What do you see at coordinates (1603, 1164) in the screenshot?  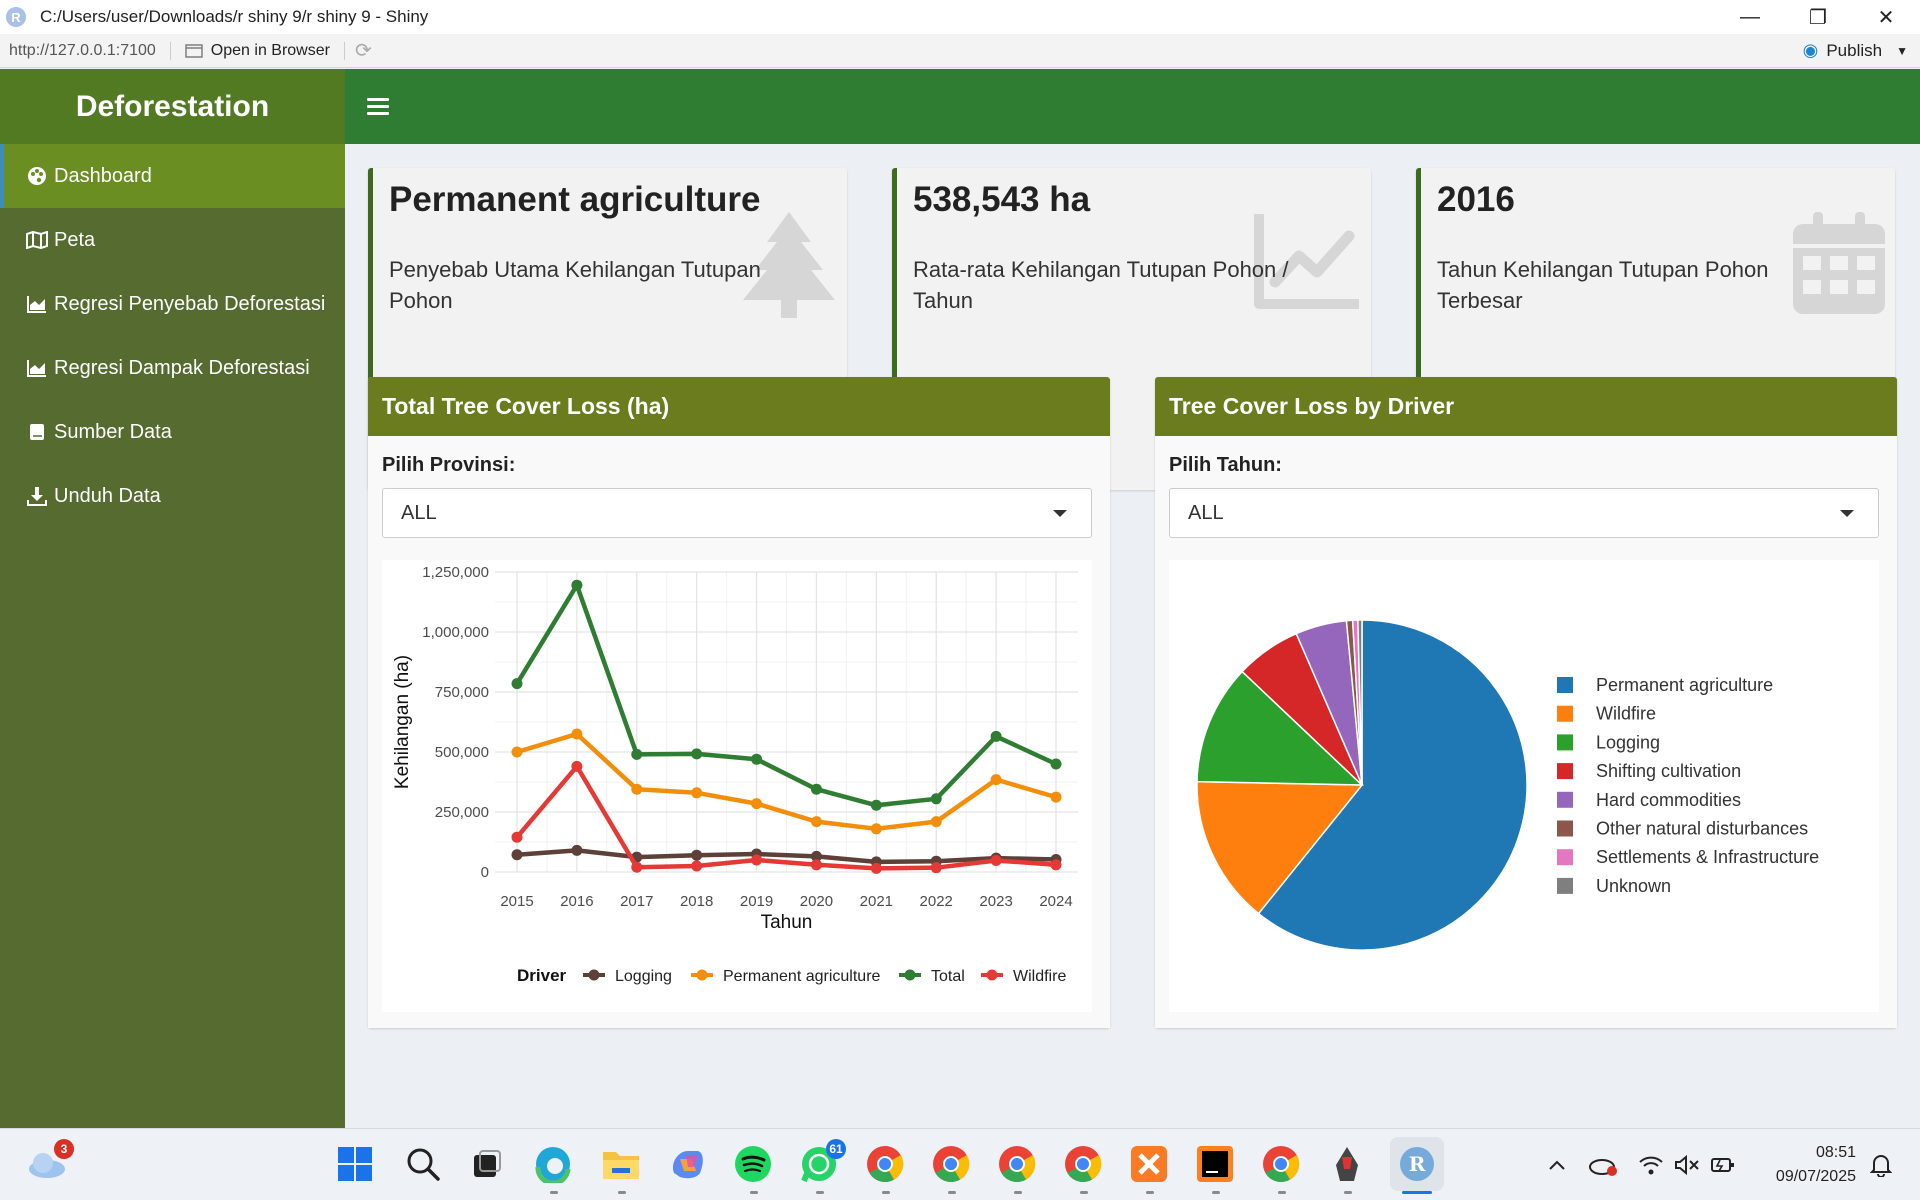 I see `onedrive-icon` at bounding box center [1603, 1164].